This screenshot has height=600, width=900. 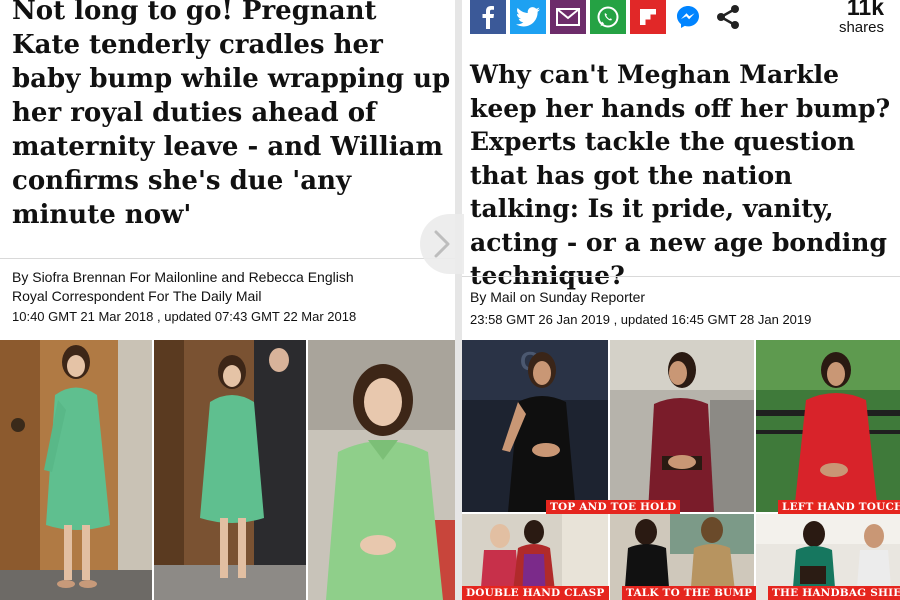 I want to click on share-count: 11k shares, so click(x=861, y=18).